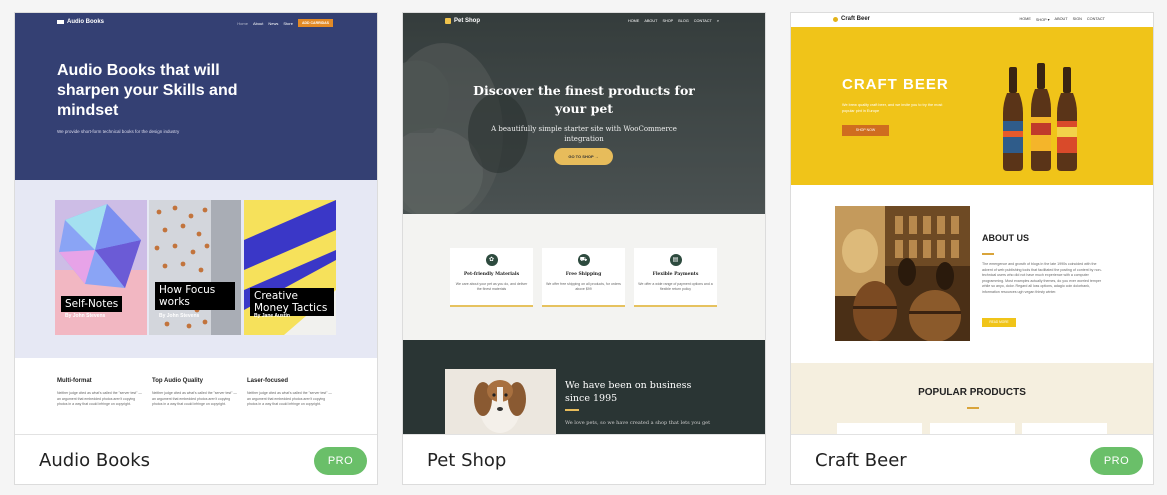  What do you see at coordinates (491, 260) in the screenshot?
I see `leaf-icon: ✿` at bounding box center [491, 260].